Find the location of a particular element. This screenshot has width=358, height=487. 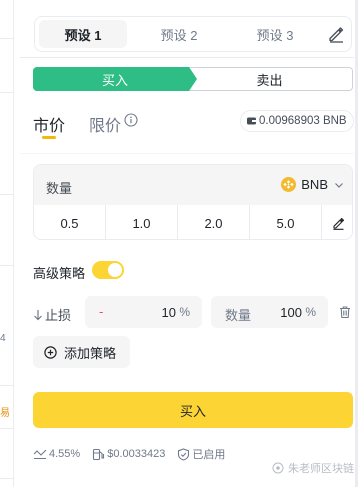

watermark-text: 朱老师区块链 is located at coordinates (321, 469).